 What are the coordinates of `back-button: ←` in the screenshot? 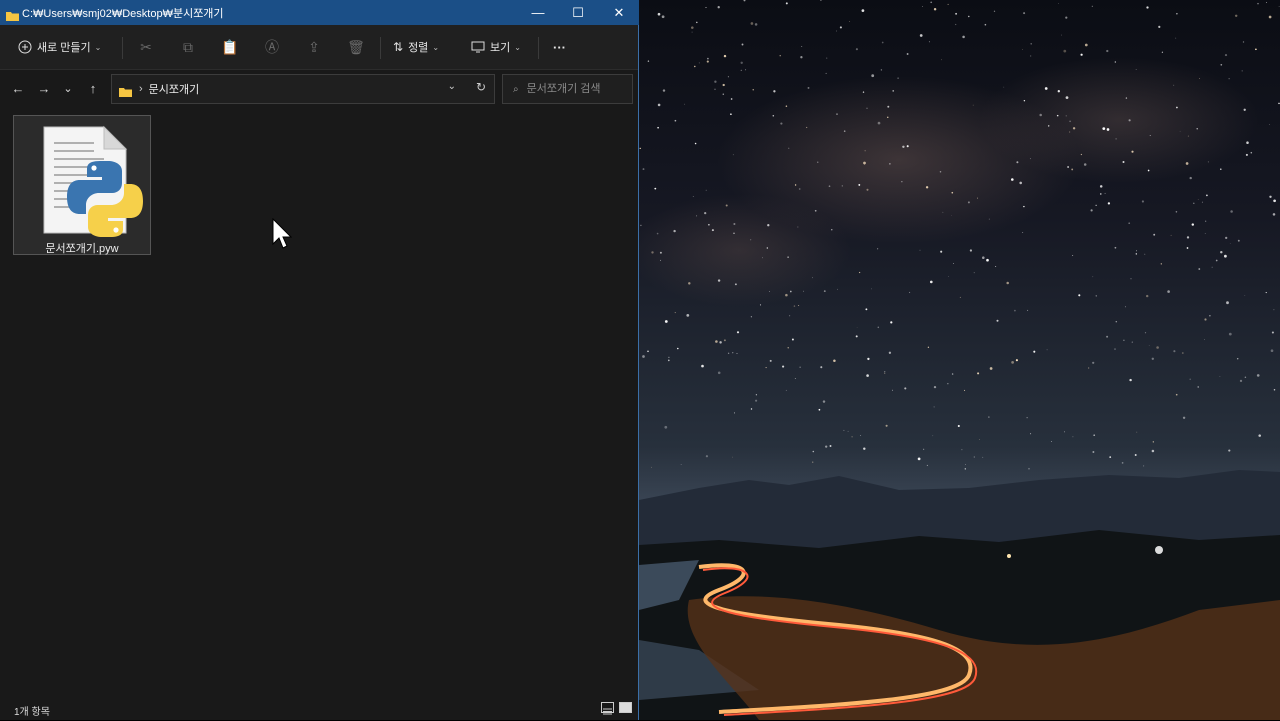 It's located at (18, 89).